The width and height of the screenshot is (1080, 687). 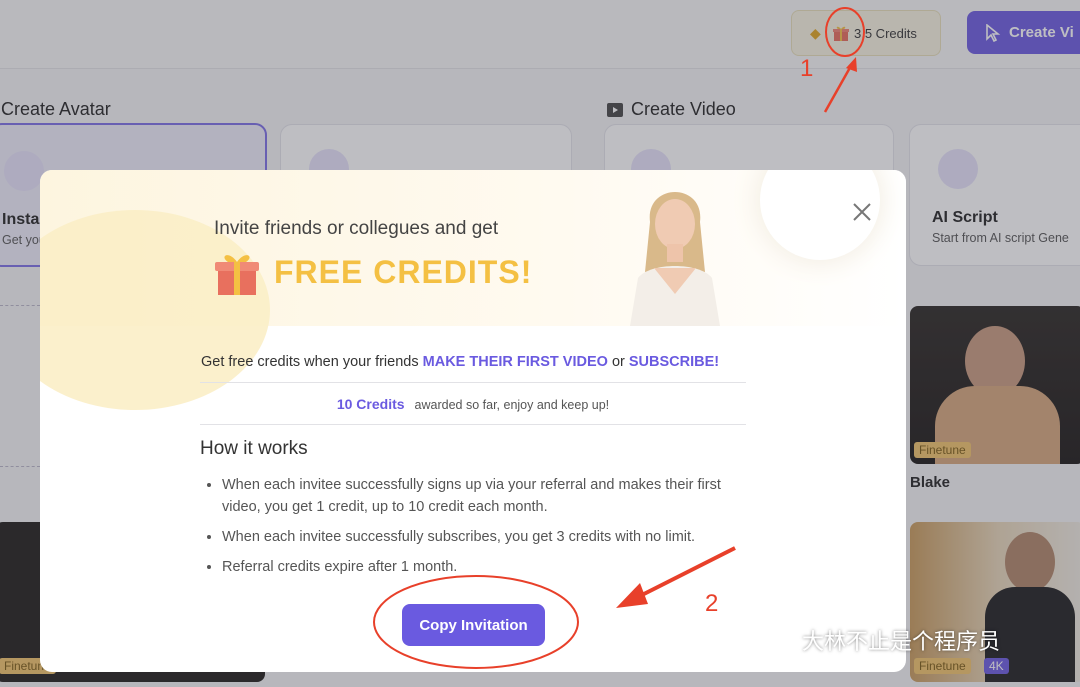 I want to click on copy-invitation-button: Copy Invitation, so click(x=473, y=625).